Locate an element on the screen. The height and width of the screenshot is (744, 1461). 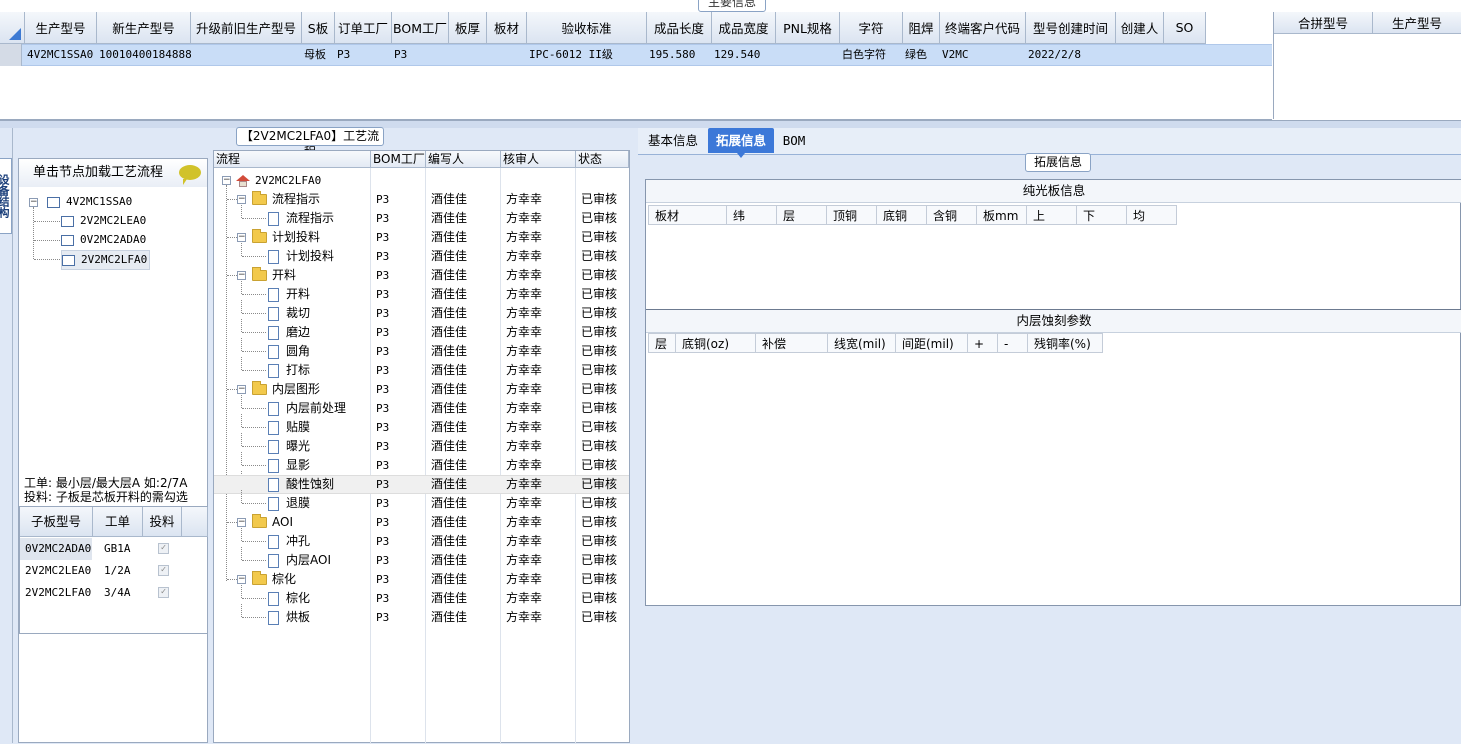
column-header: 下 is located at coordinates (1102, 215).